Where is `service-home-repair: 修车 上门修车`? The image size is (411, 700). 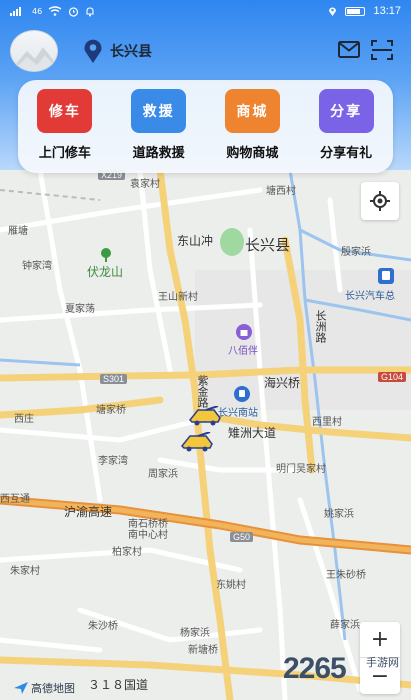 service-home-repair: 修车 上门修车 is located at coordinates (65, 125).